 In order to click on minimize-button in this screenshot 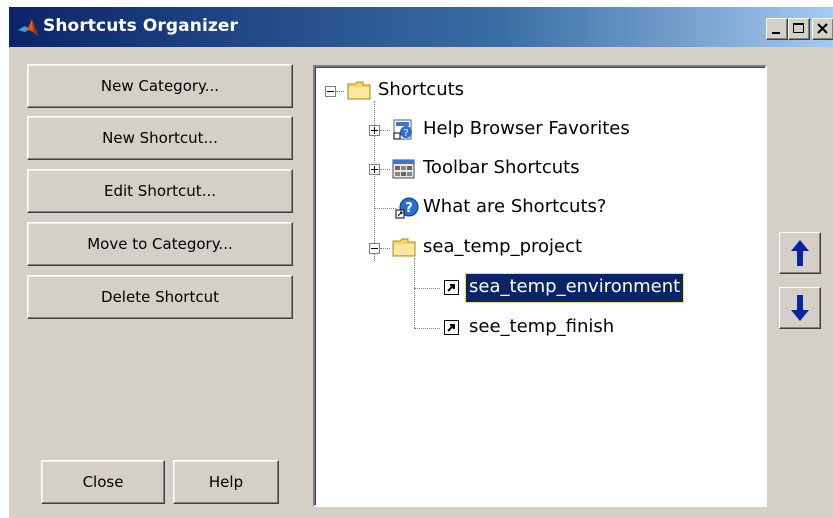, I will do `click(777, 29)`.